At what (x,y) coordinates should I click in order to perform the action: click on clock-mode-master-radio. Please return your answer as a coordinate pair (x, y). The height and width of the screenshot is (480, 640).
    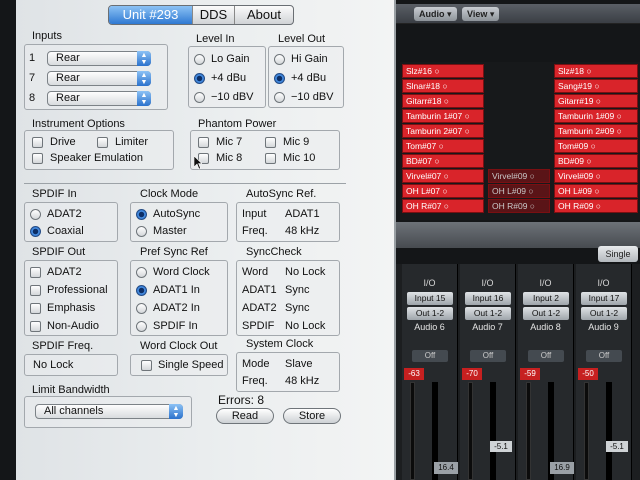
    Looking at the image, I should click on (141, 231).